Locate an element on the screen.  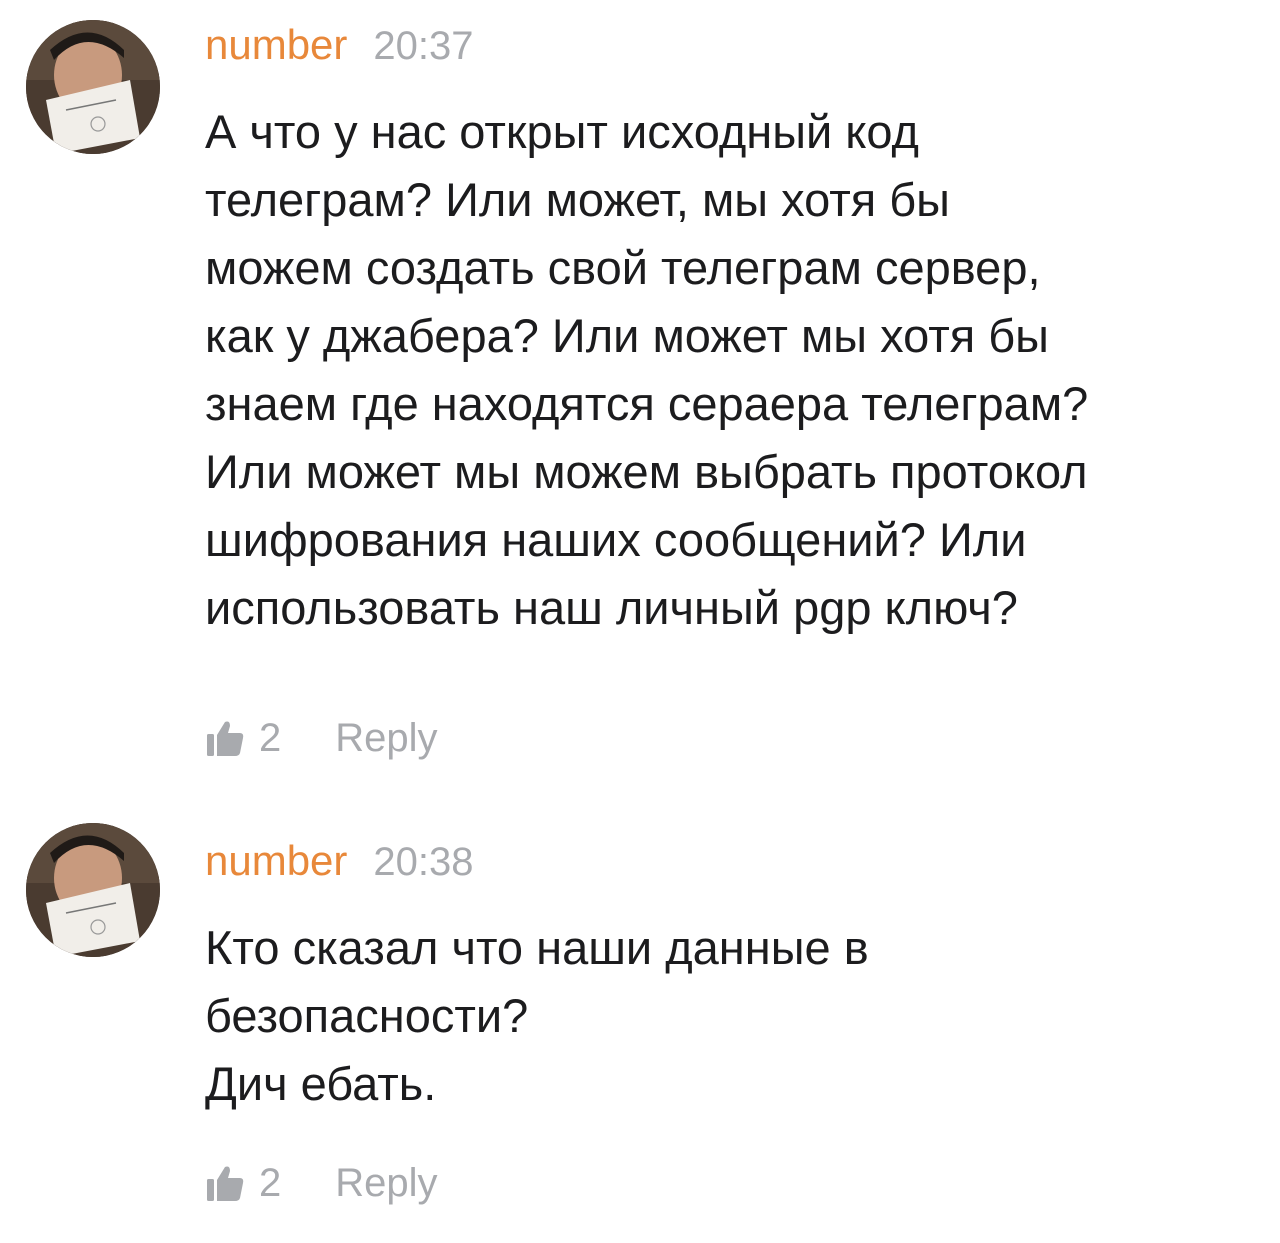
comment-text-line: телеграм? Или может, мы хотя бы is located at coordinates (577, 199).